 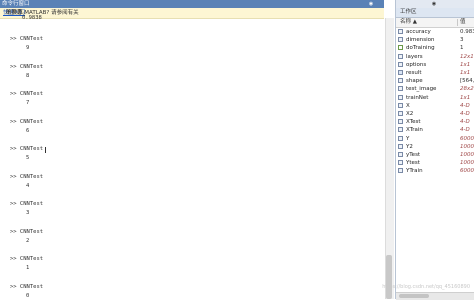 What do you see at coordinates (389, 277) in the screenshot?
I see `scrollbar-thumb` at bounding box center [389, 277].